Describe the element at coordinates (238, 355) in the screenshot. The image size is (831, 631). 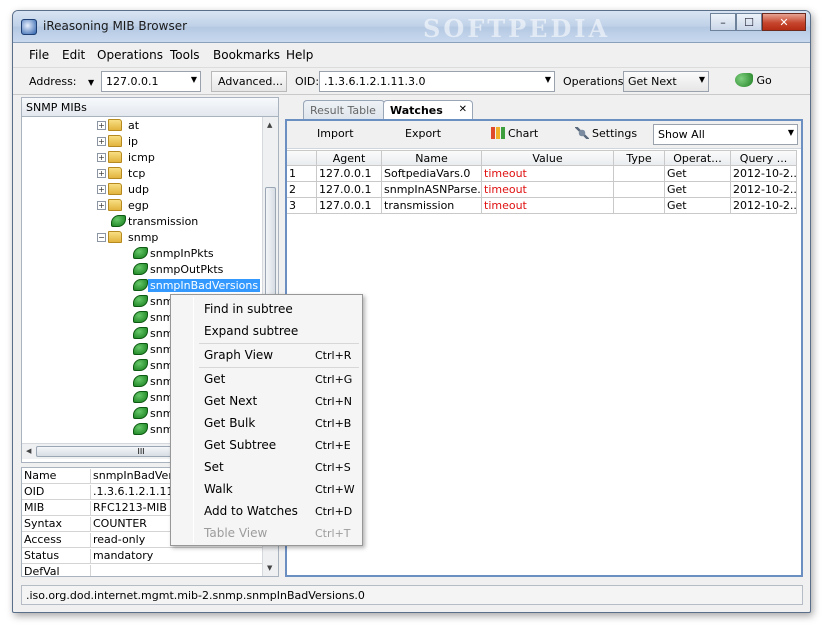
I see `context-item-graph-view: Graph View` at that location.